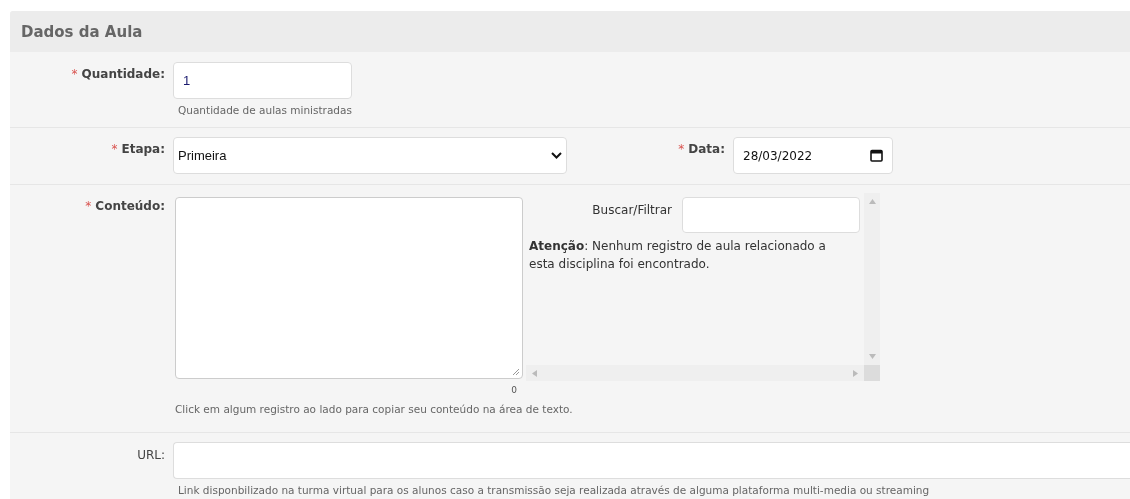 This screenshot has width=1130, height=499. What do you see at coordinates (349, 288) in the screenshot?
I see `content-textarea` at bounding box center [349, 288].